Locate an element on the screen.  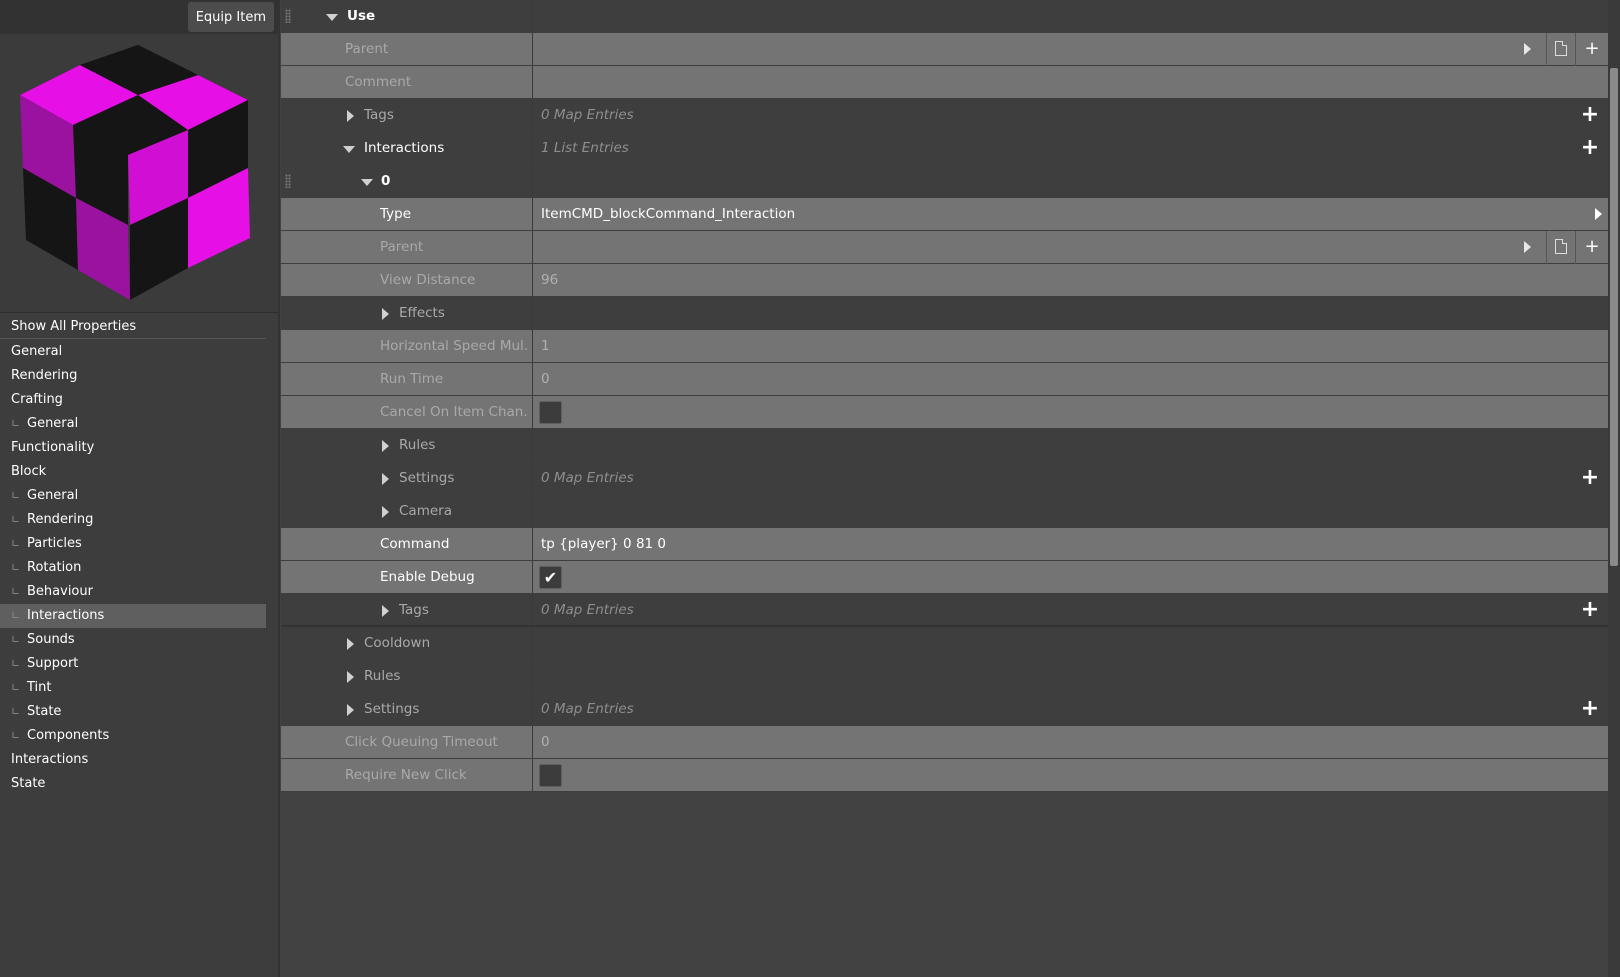
property-row: Run Time 0 is located at coordinates (944, 379).